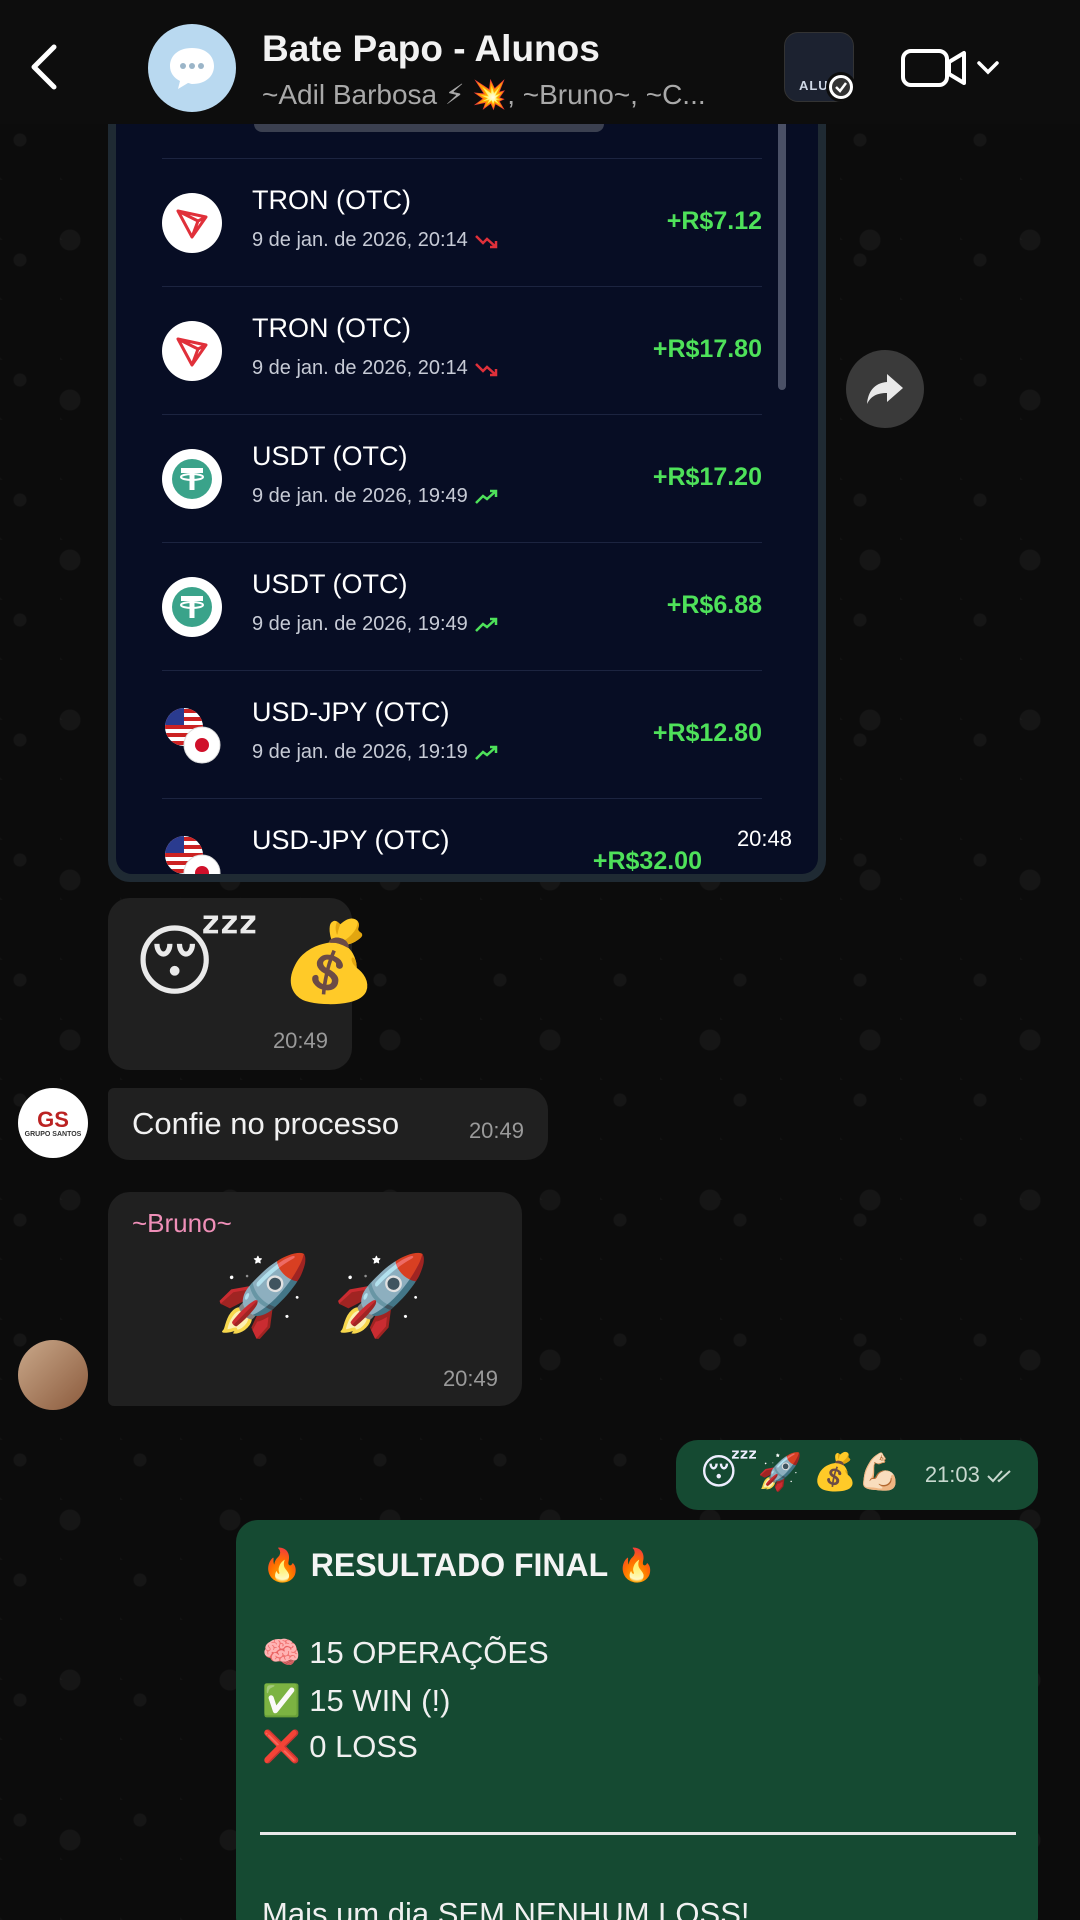  Describe the element at coordinates (638, 1833) in the screenshot. I see `divider` at that location.